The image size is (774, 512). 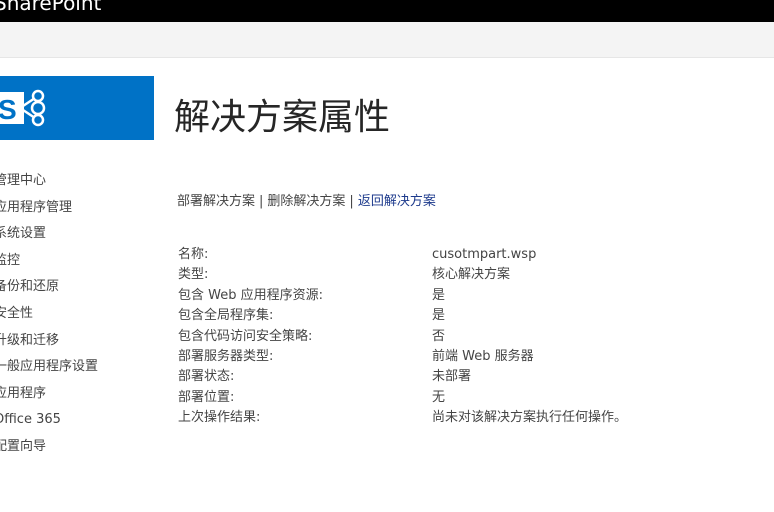 What do you see at coordinates (484, 254) in the screenshot?
I see `property-value: cusotmpart.wsp` at bounding box center [484, 254].